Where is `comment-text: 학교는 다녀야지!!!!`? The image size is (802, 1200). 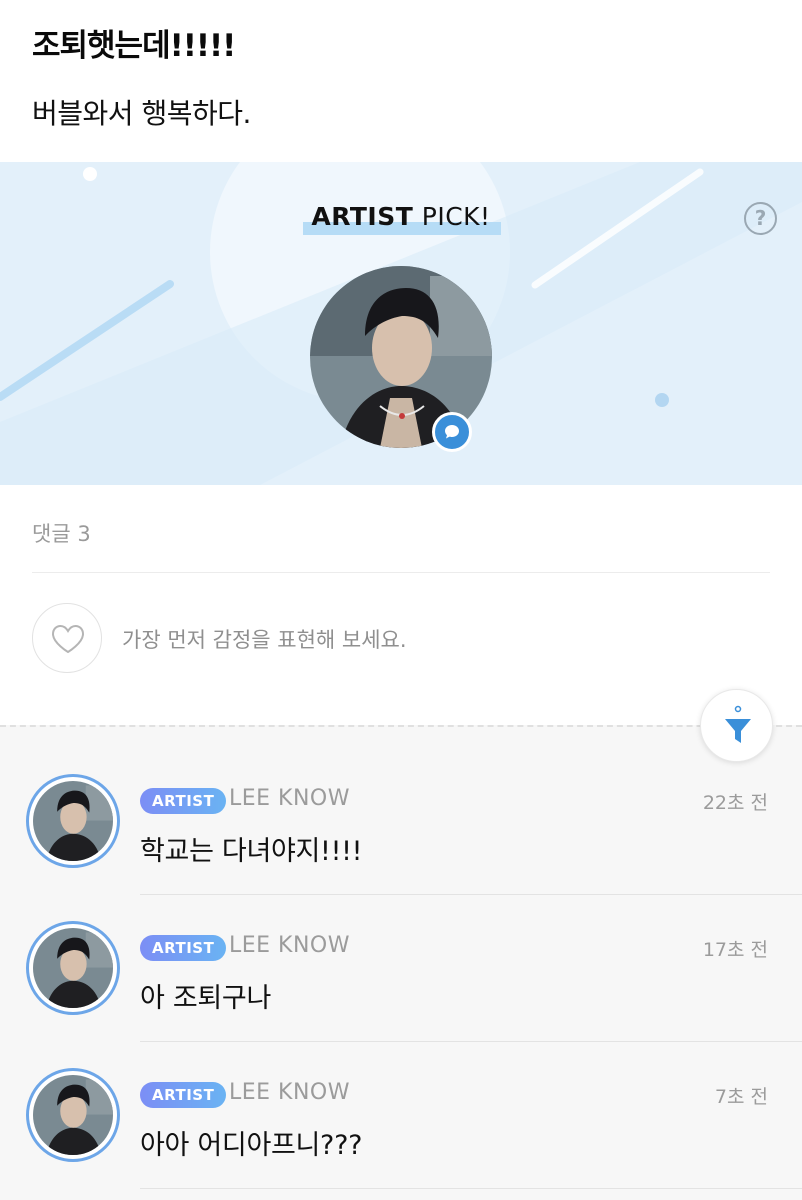
comment-text: 학교는 다녀야지!!!! is located at coordinates (251, 851).